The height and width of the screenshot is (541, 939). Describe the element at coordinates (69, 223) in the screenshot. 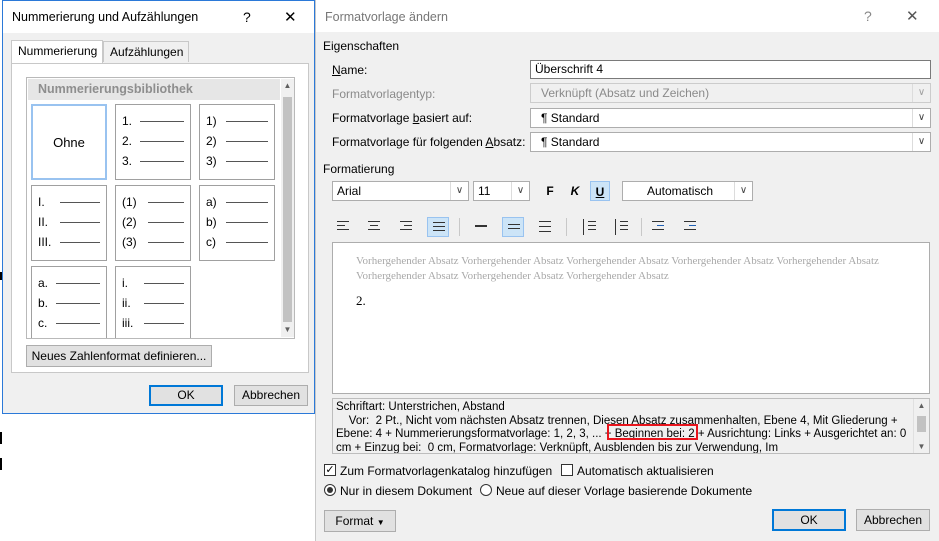

I see `numbering-format-roman-upper: I. II. III.` at that location.